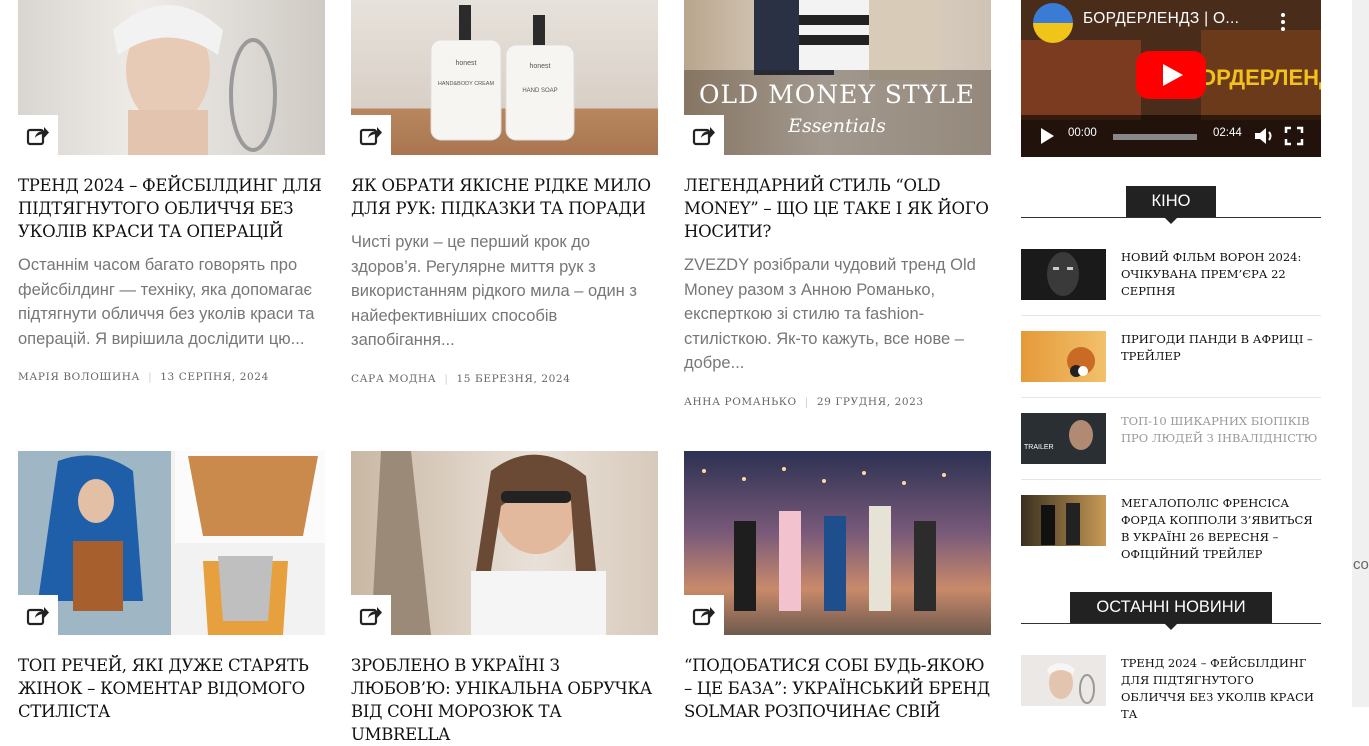  I want to click on volume-icon, so click(1264, 138).